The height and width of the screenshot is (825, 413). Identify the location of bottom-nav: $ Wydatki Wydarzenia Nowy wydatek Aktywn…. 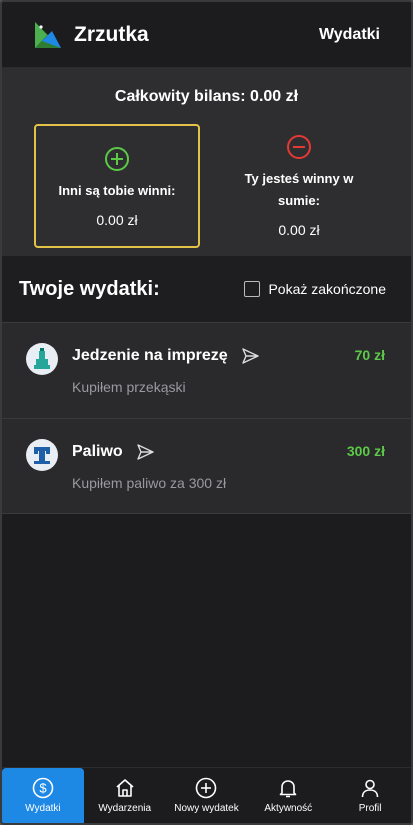
(206, 795).